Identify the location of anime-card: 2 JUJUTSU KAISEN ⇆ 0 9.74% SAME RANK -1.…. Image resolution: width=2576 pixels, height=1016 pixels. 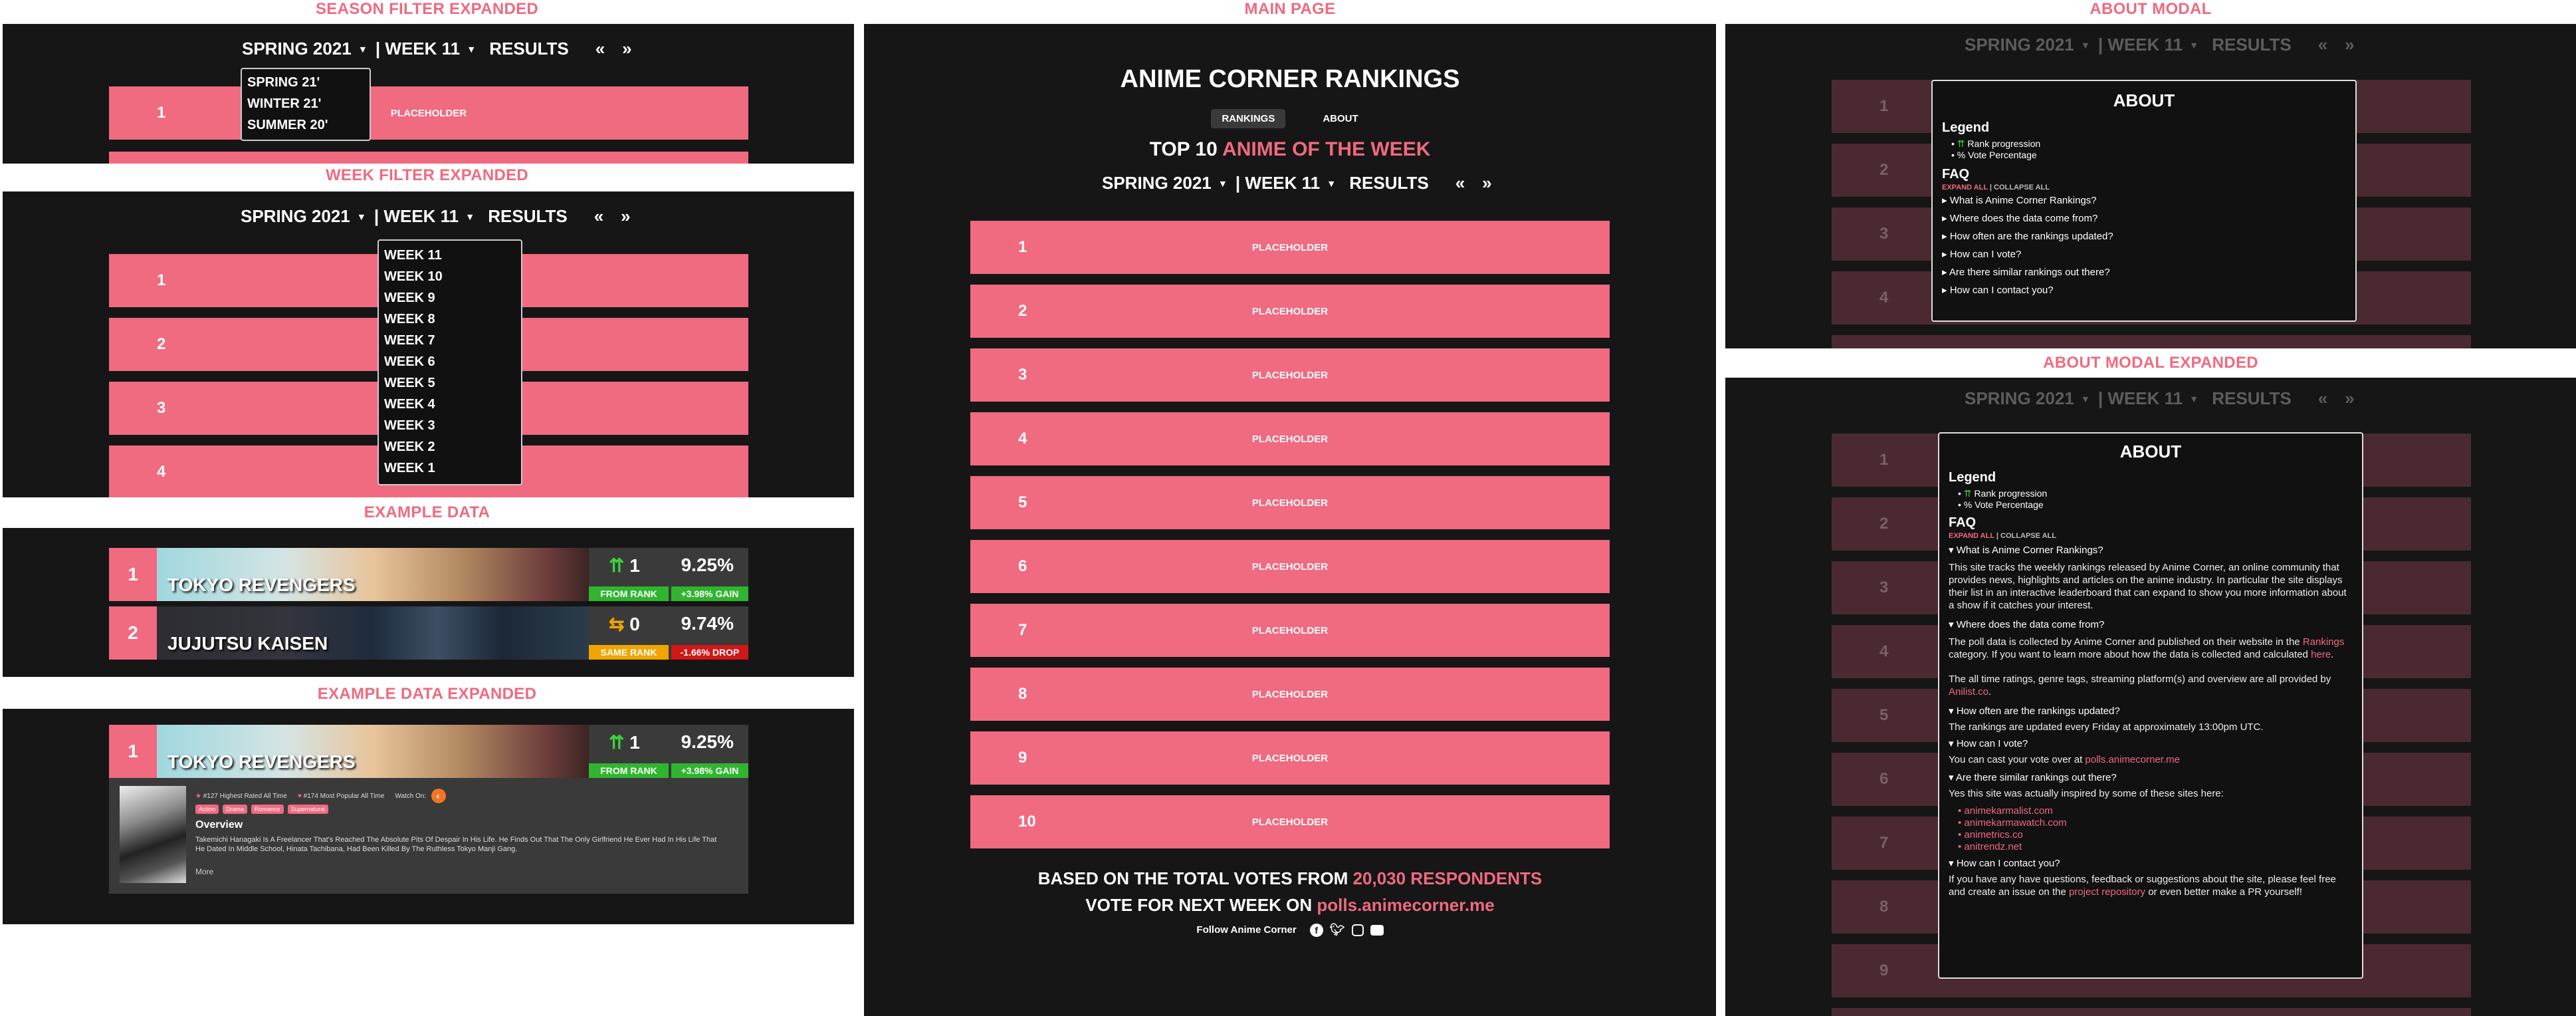
(428, 633).